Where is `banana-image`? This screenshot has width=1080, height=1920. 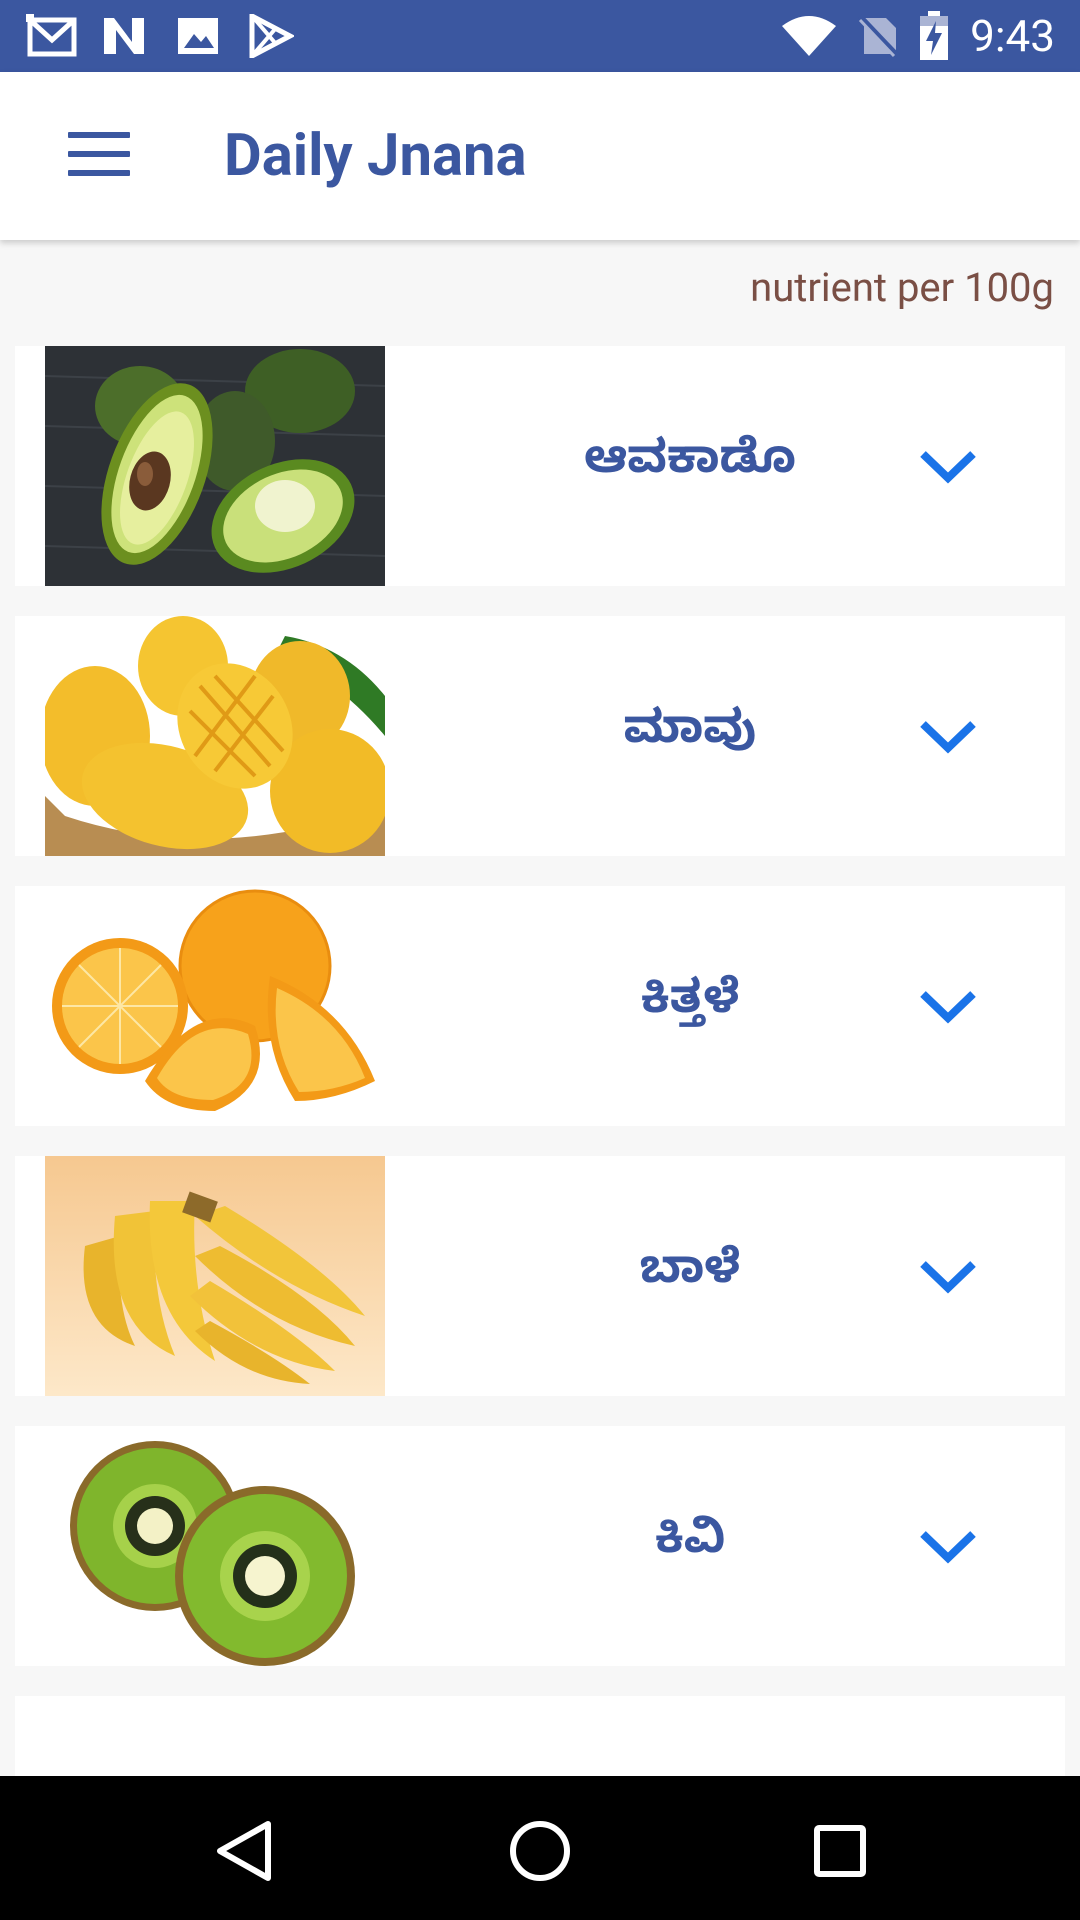 banana-image is located at coordinates (215, 1276).